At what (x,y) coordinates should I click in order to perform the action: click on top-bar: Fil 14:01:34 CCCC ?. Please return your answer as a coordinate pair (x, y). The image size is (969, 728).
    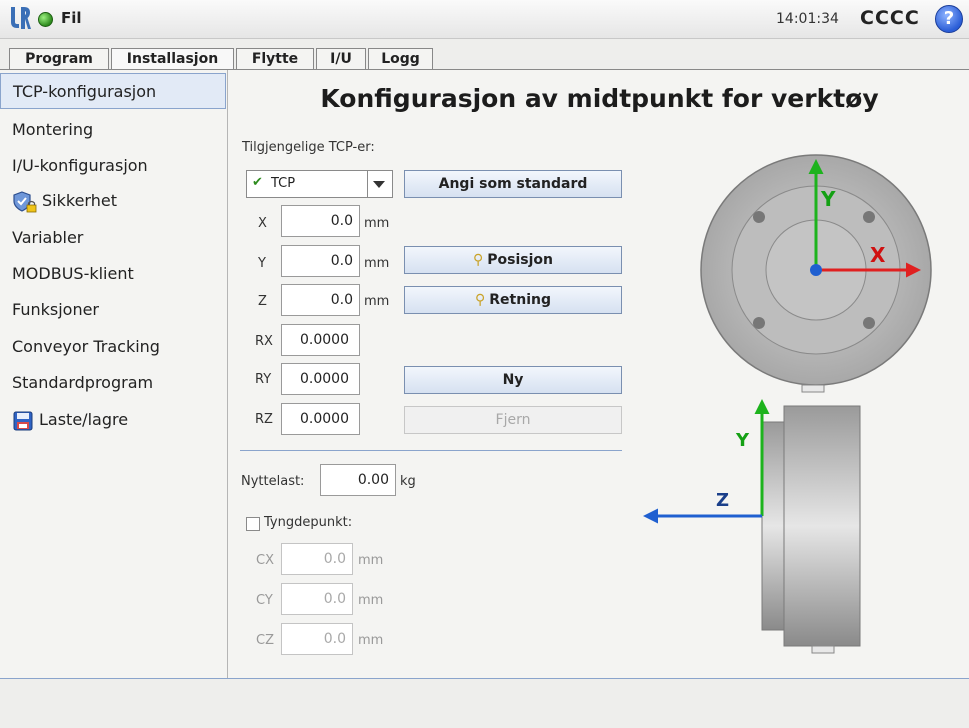
    Looking at the image, I should click on (484, 19).